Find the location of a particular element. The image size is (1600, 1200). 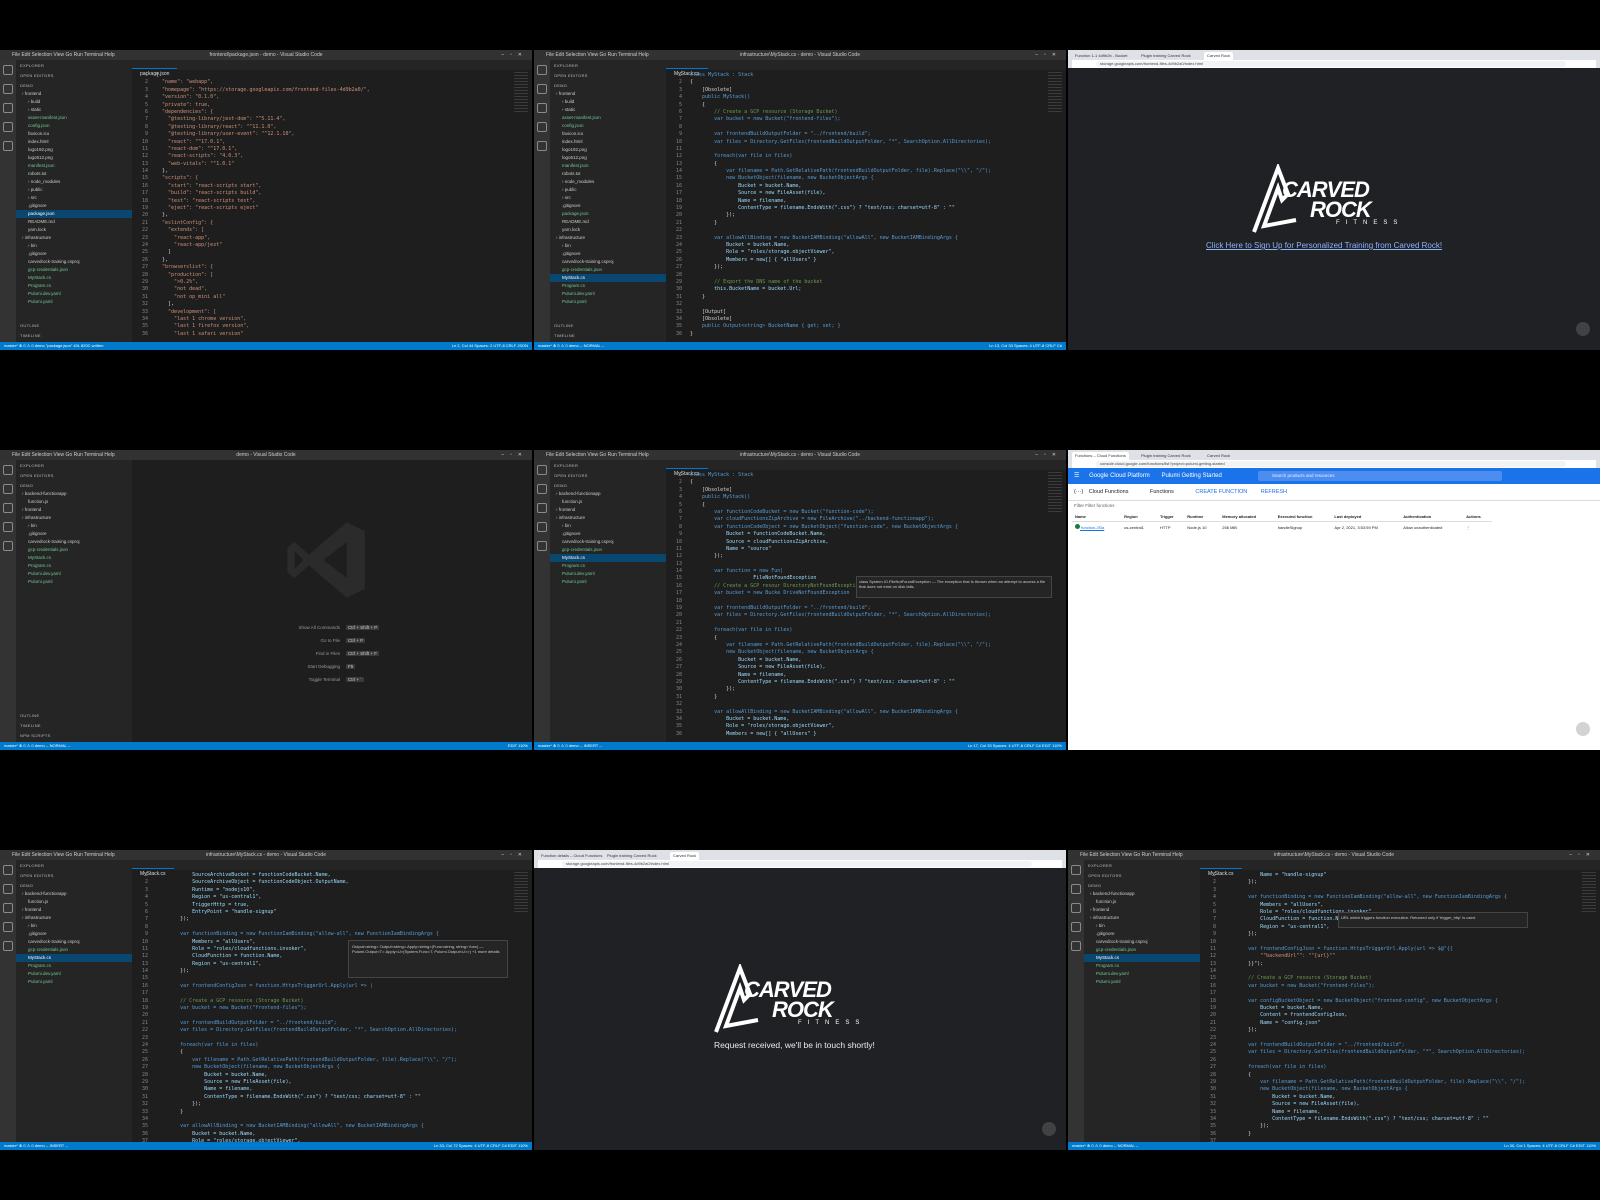

code-line: 36 "last 1 safari version" is located at coordinates (322, 334).